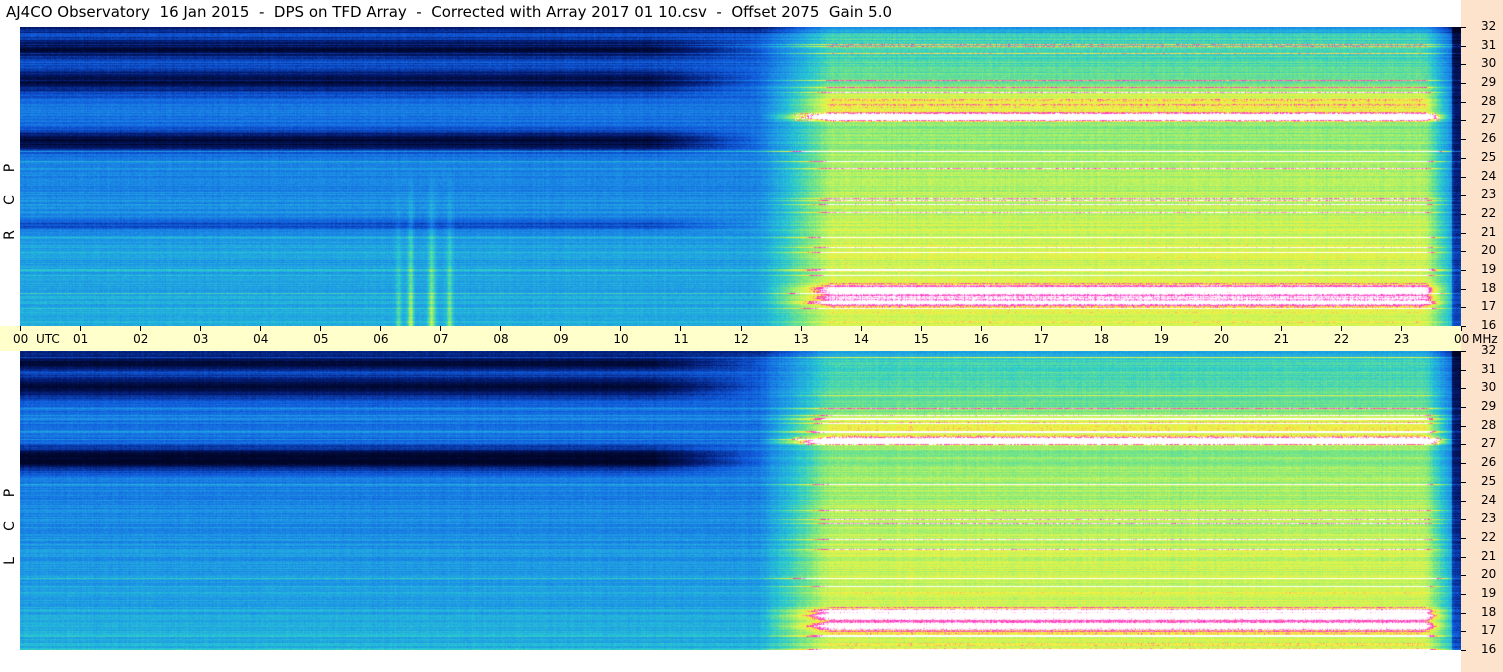 Image resolution: width=1503 pixels, height=672 pixels. Describe the element at coordinates (740, 661) in the screenshot. I see `bottom-margin` at that location.